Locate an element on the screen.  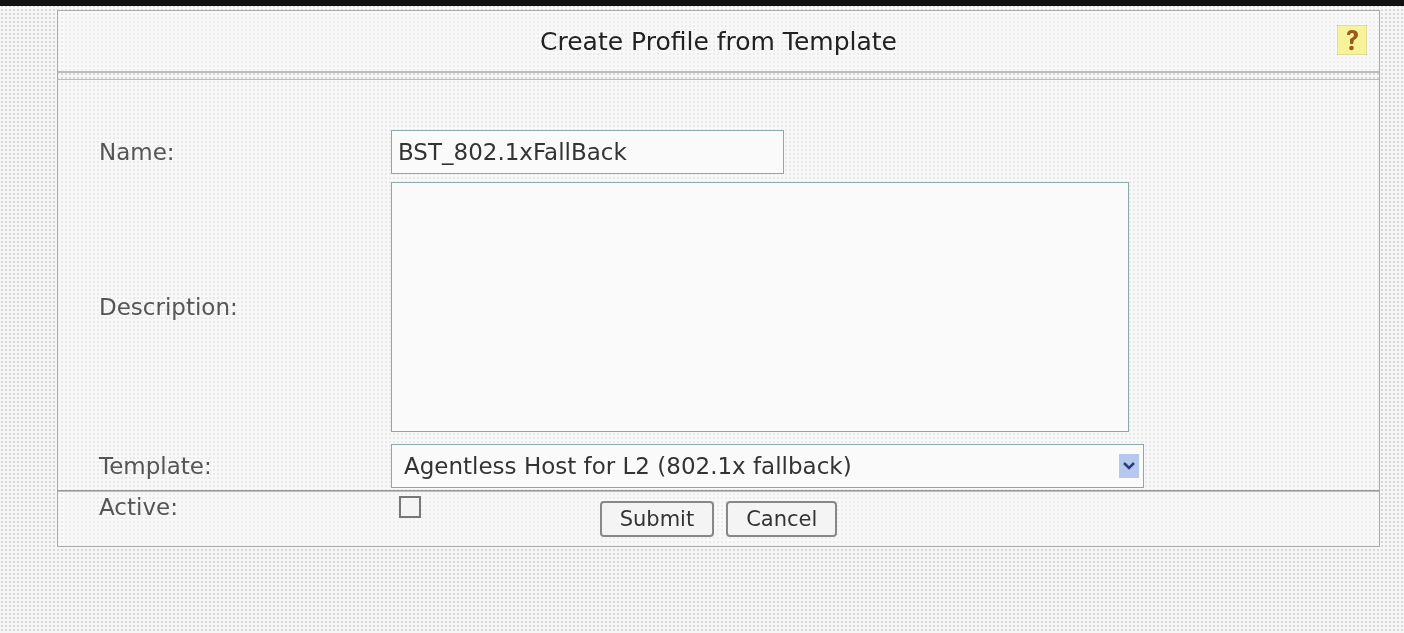
field-label: Template: is located at coordinates (156, 466).